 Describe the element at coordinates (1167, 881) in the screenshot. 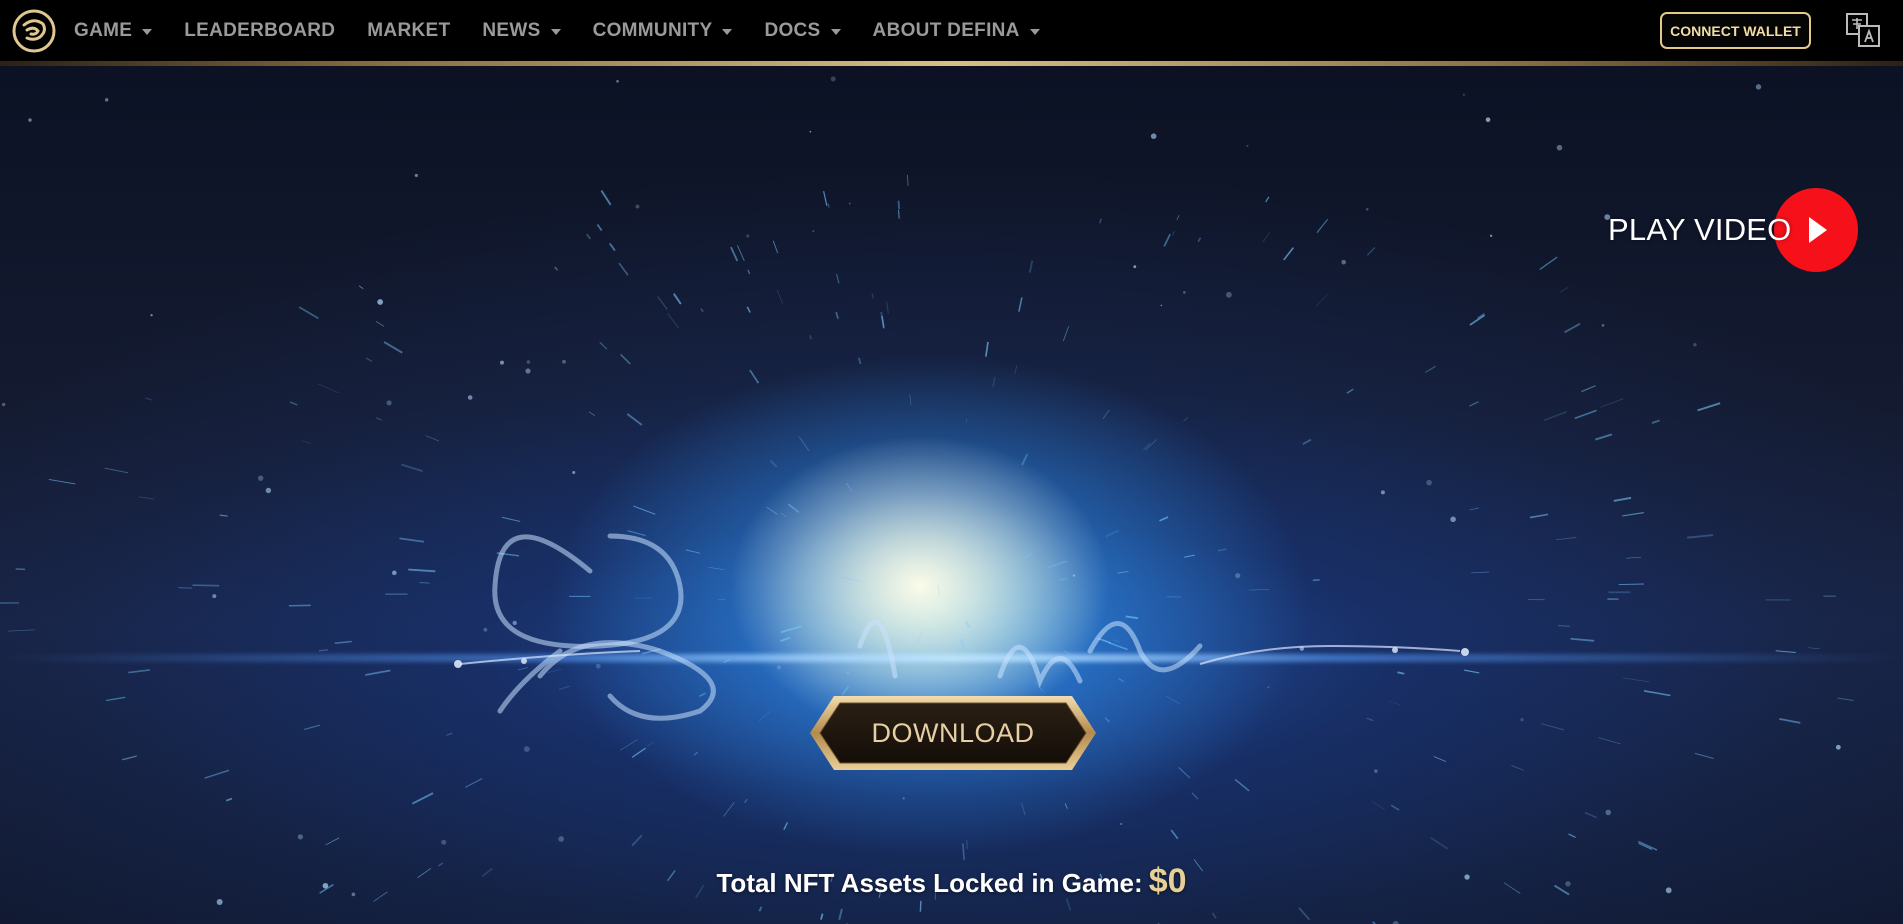

I see `locked-value: $0` at that location.